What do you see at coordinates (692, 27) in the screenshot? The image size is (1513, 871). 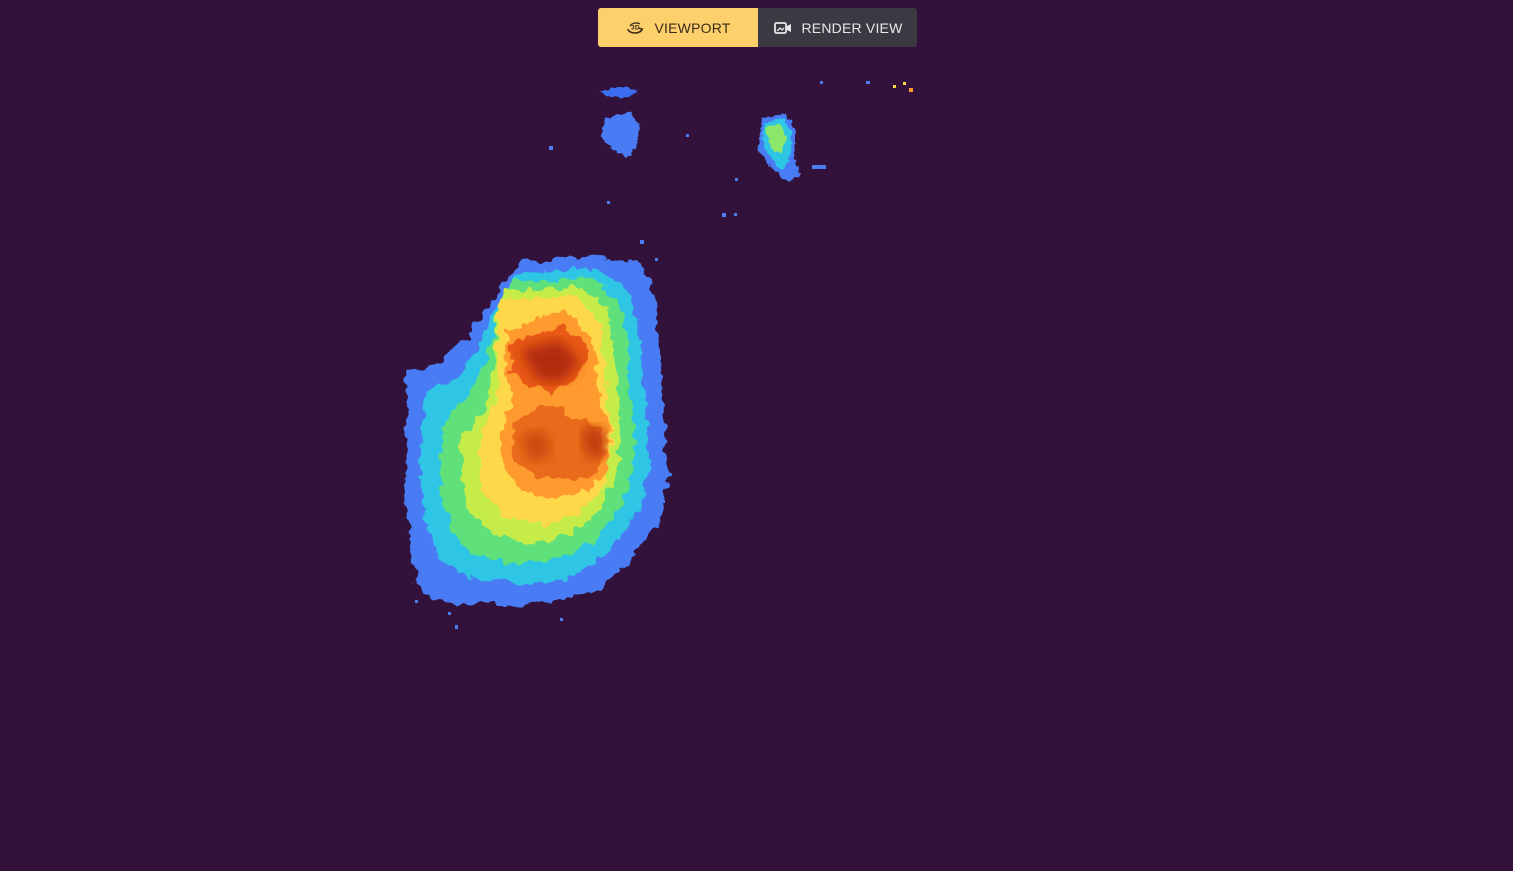 I see `viewport-label: VIEWPORT` at bounding box center [692, 27].